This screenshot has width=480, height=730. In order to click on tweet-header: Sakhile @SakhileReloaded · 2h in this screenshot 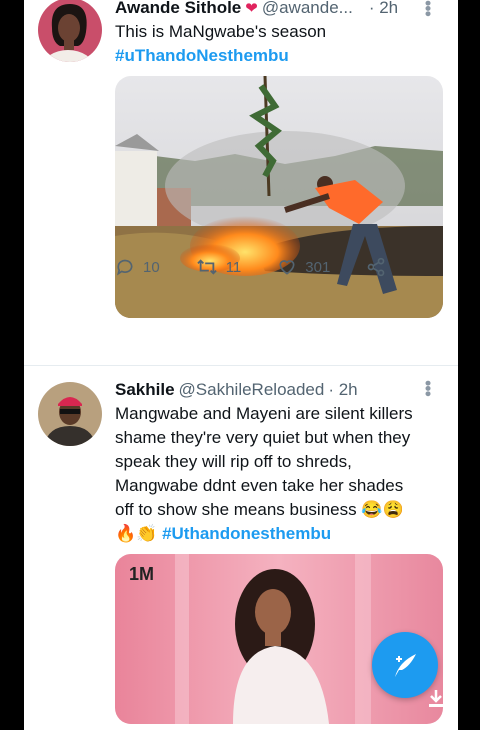, I will do `click(236, 390)`.